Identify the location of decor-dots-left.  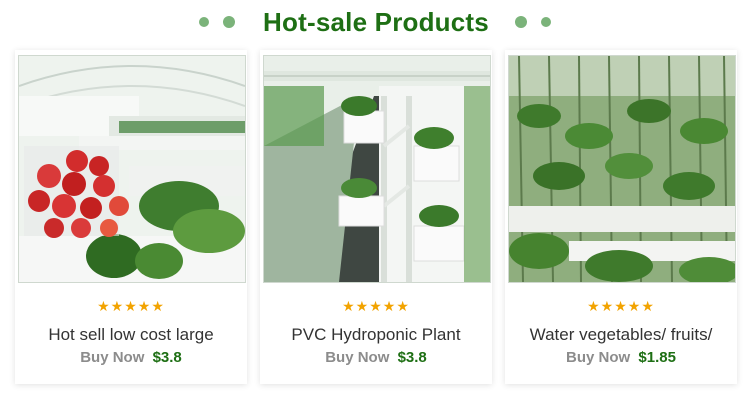
(217, 22).